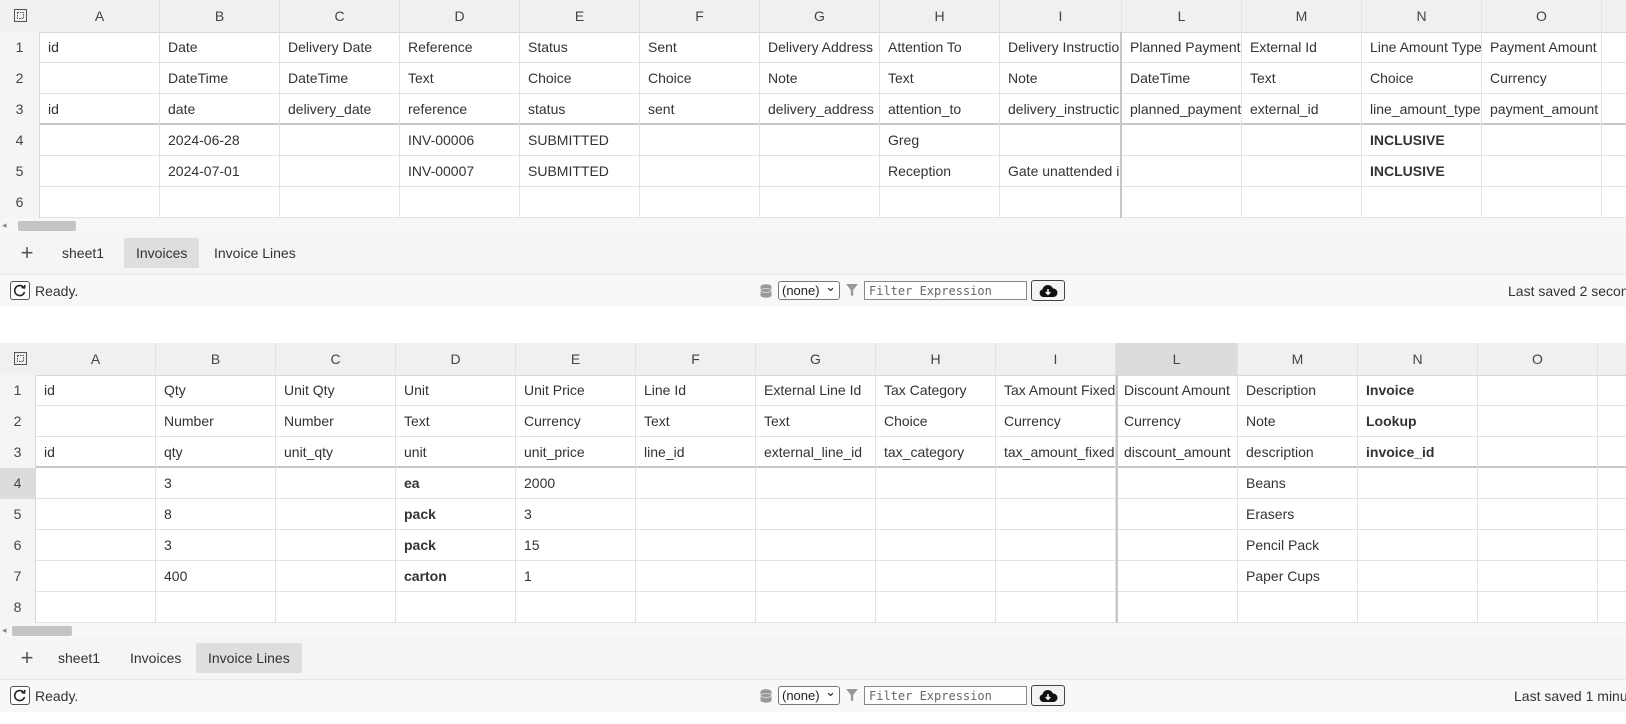  Describe the element at coordinates (1542, 202) in the screenshot. I see `cell-o6` at that location.